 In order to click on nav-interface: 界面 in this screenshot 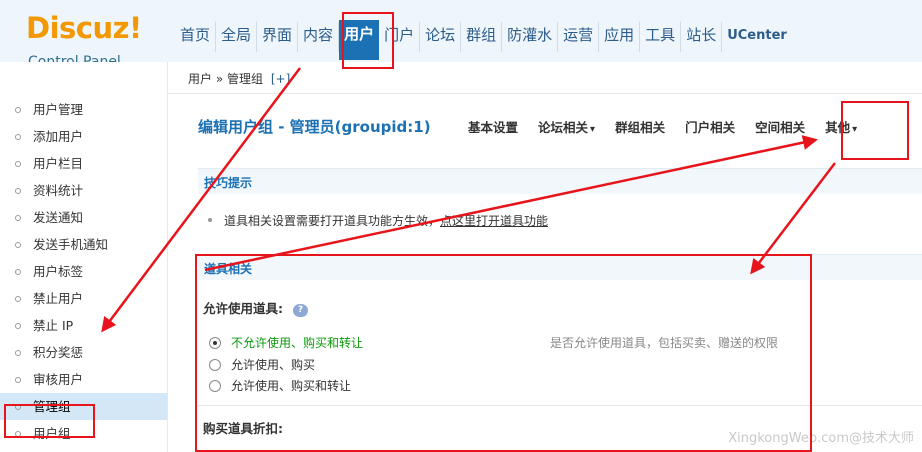, I will do `click(278, 37)`.